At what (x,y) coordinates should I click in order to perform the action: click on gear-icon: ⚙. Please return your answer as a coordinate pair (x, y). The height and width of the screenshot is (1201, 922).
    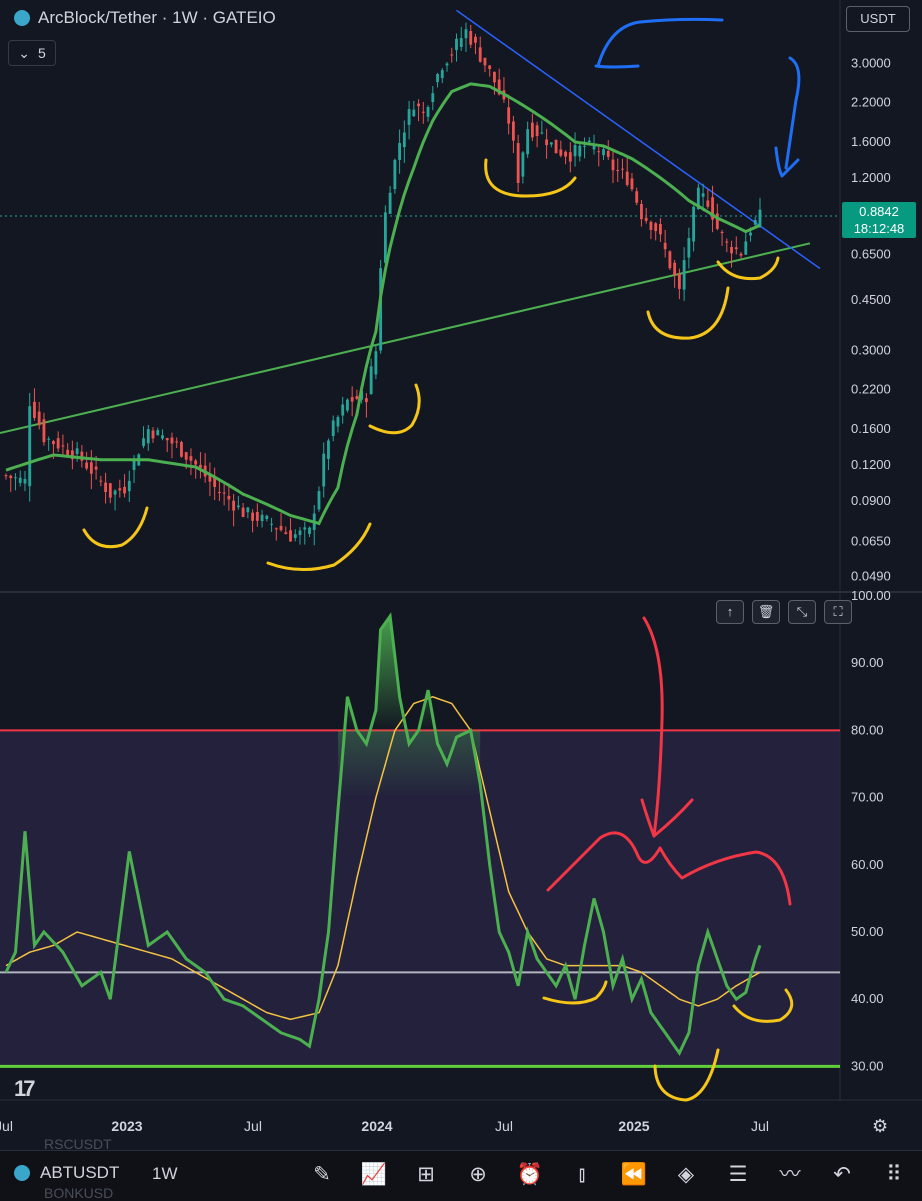
    Looking at the image, I should click on (880, 1126).